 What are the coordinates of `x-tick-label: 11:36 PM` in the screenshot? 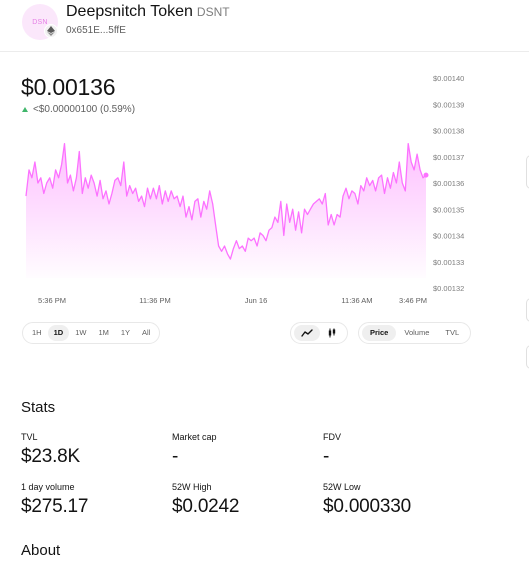 It's located at (155, 300).